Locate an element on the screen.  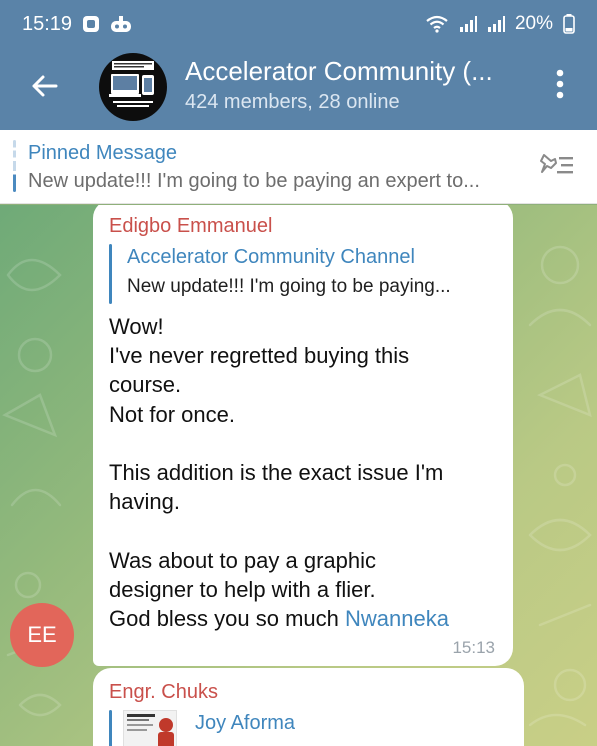
back-arrow-icon is located at coordinates (44, 88).